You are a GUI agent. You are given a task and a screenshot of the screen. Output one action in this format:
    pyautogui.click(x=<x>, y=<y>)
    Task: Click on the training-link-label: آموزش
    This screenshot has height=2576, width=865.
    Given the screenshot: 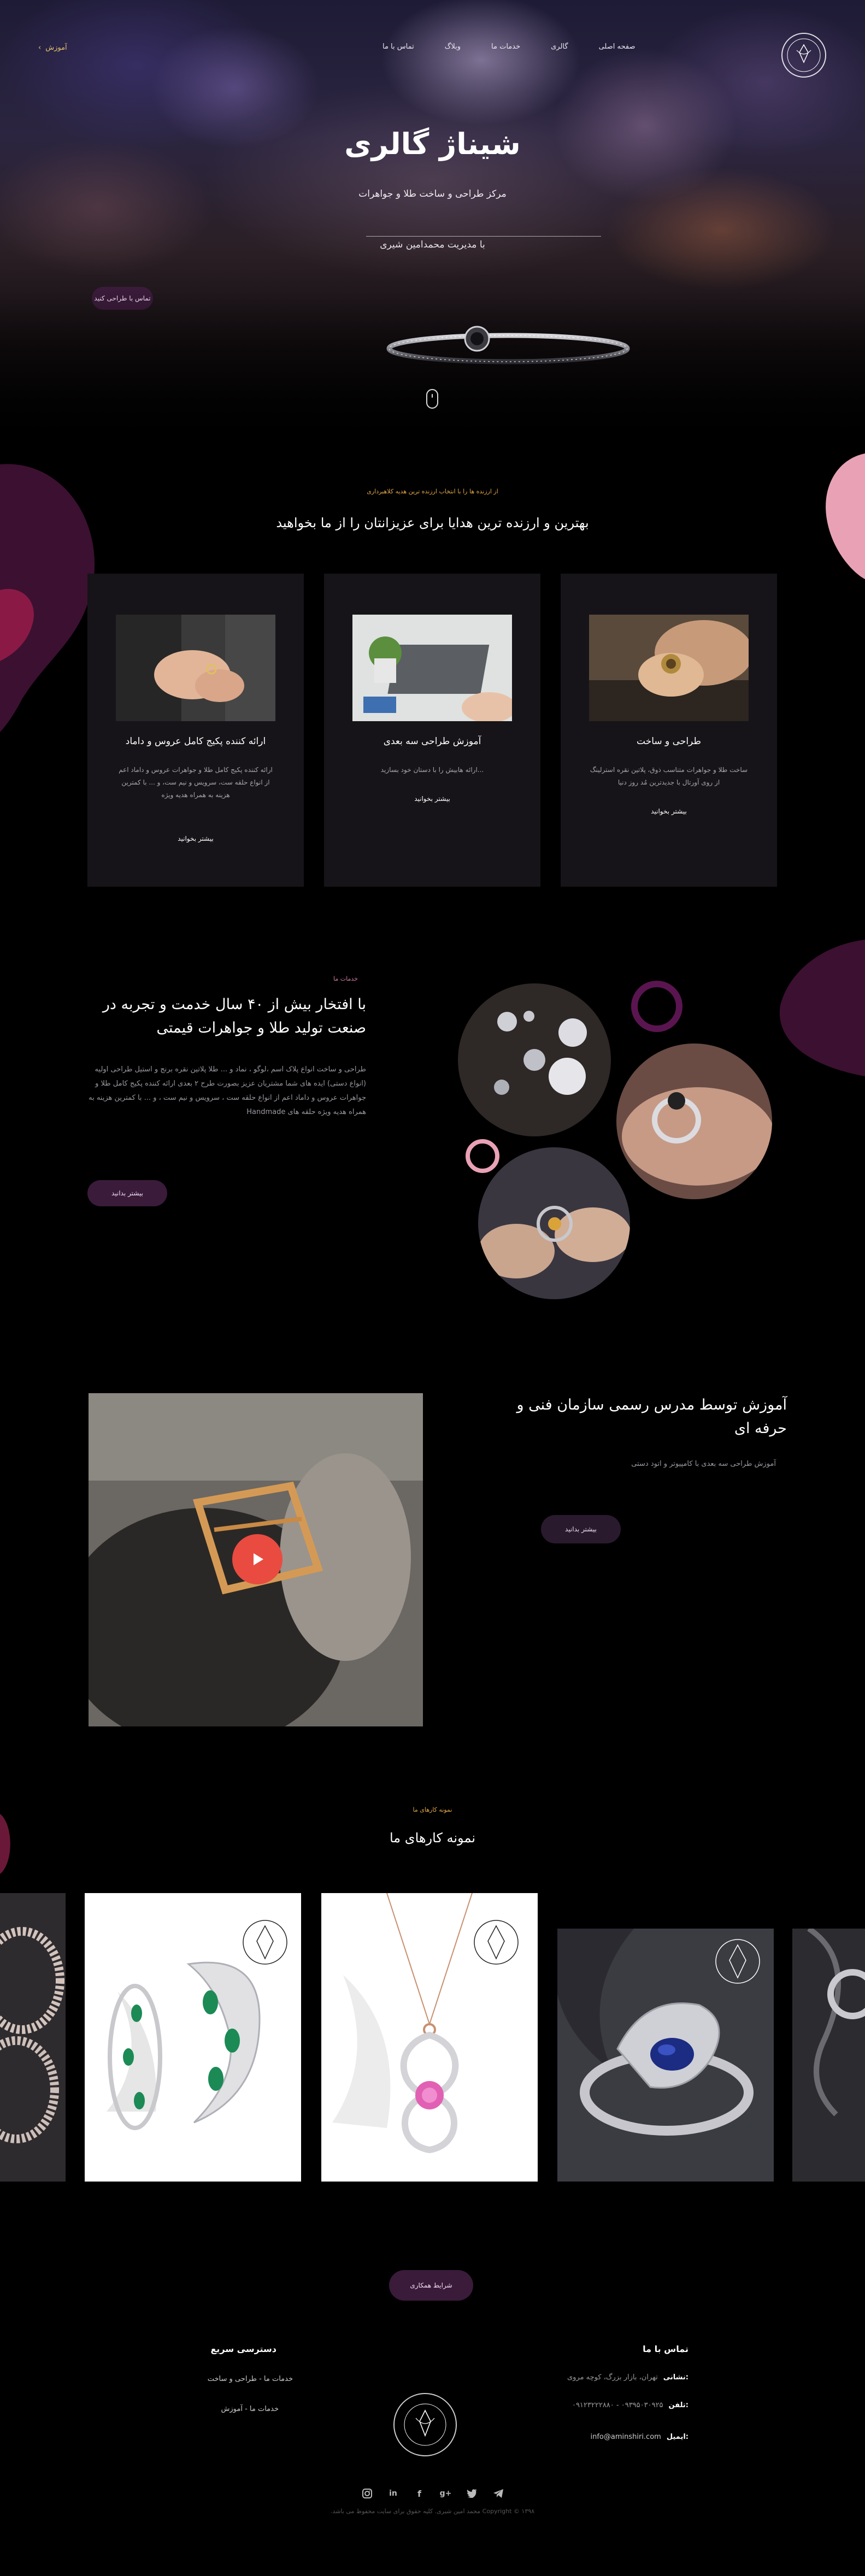 What is the action you would take?
    pyautogui.click(x=56, y=48)
    